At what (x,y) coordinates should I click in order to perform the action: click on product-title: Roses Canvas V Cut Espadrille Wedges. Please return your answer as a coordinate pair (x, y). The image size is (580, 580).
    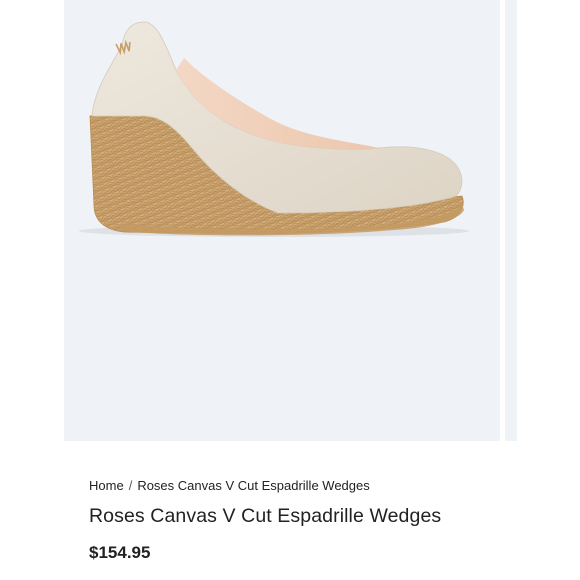
    Looking at the image, I should click on (265, 516).